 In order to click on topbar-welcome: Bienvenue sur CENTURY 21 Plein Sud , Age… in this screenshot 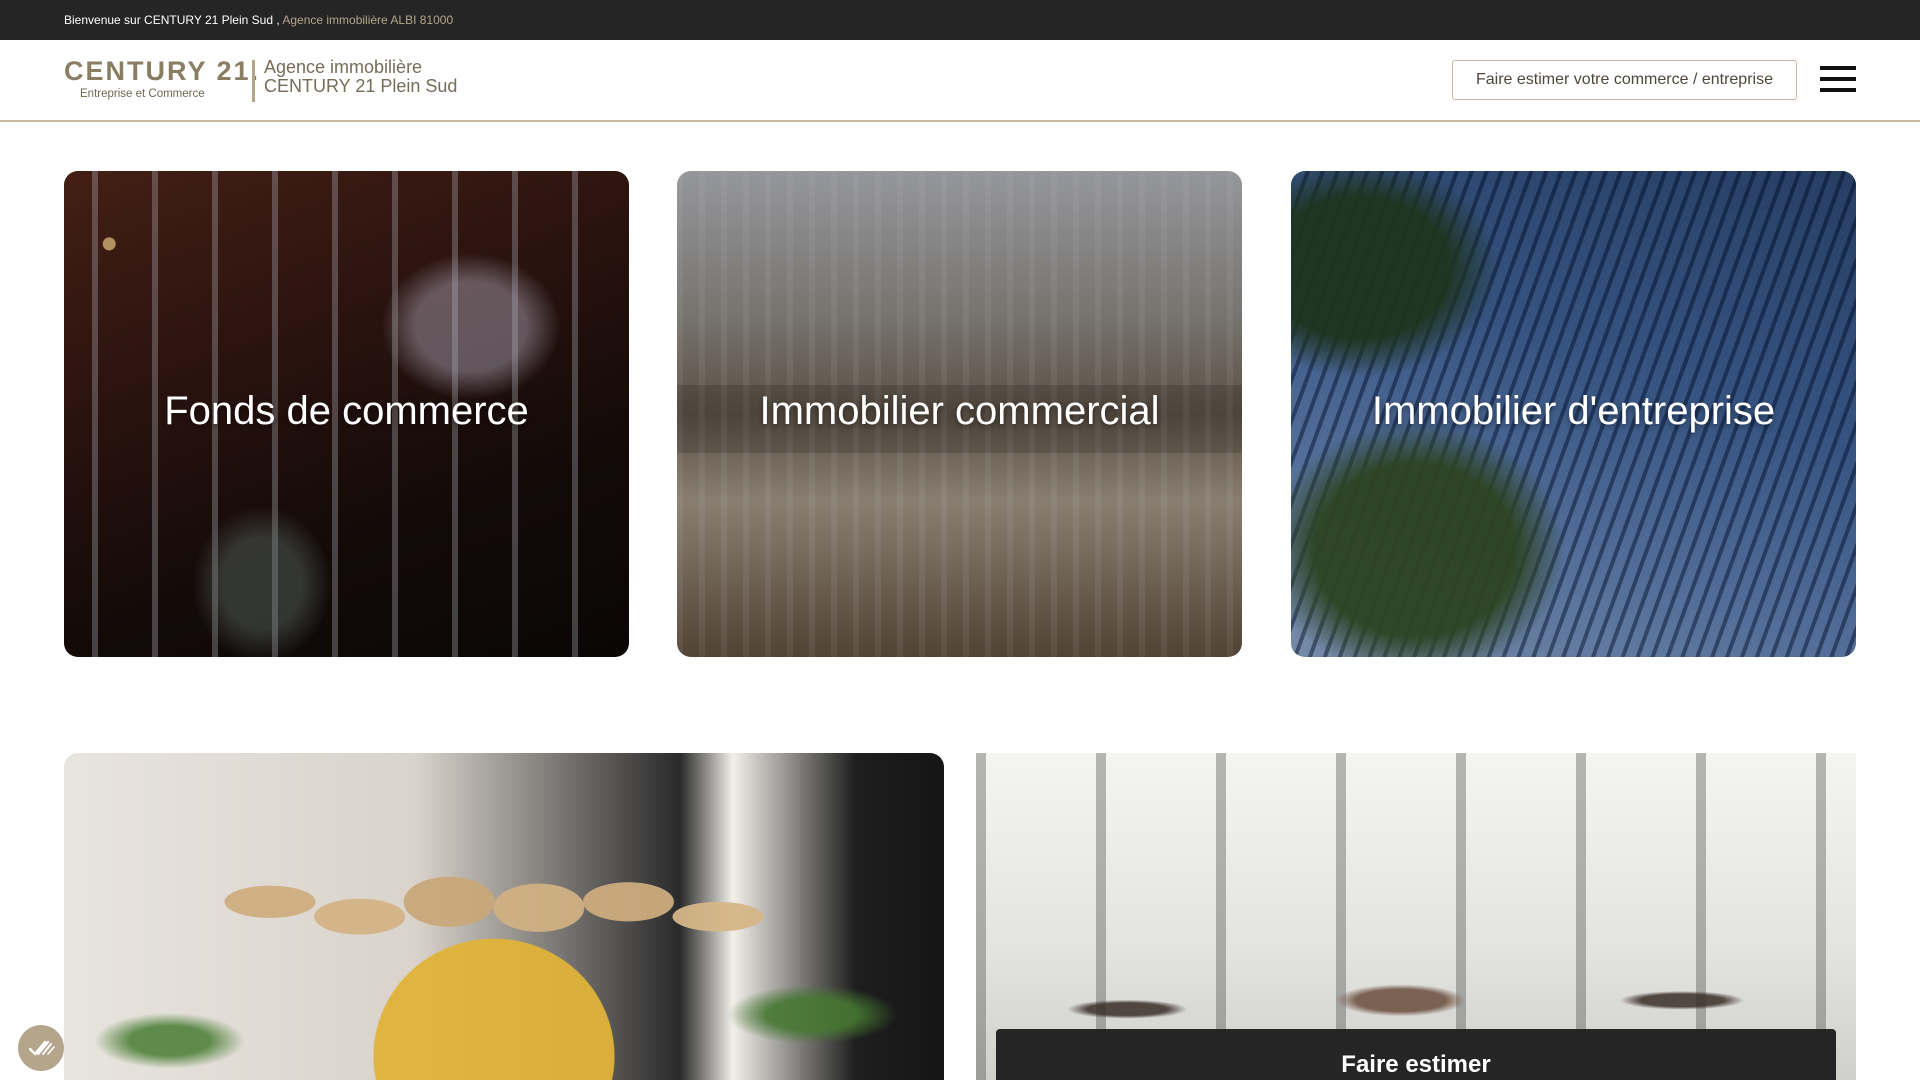, I will do `click(258, 20)`.